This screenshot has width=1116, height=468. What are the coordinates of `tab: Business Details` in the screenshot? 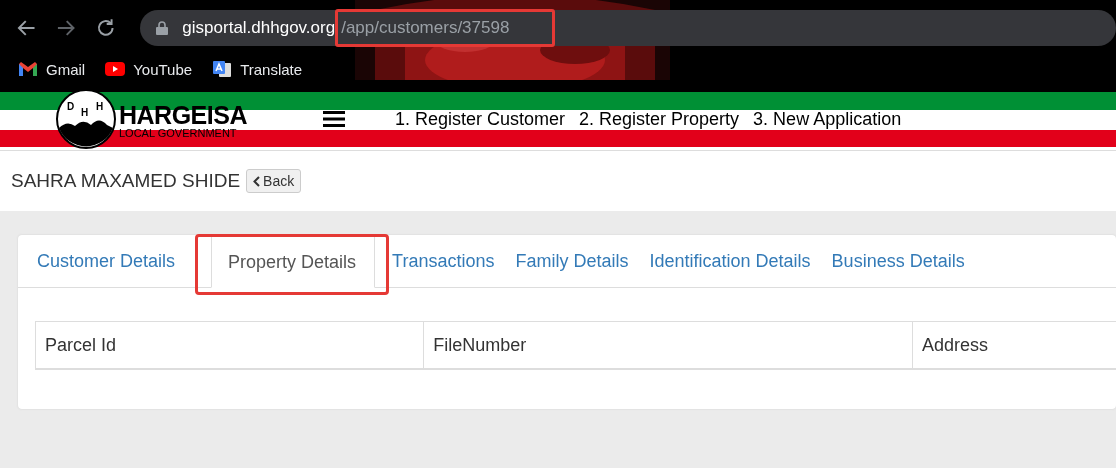 It's located at (907, 261).